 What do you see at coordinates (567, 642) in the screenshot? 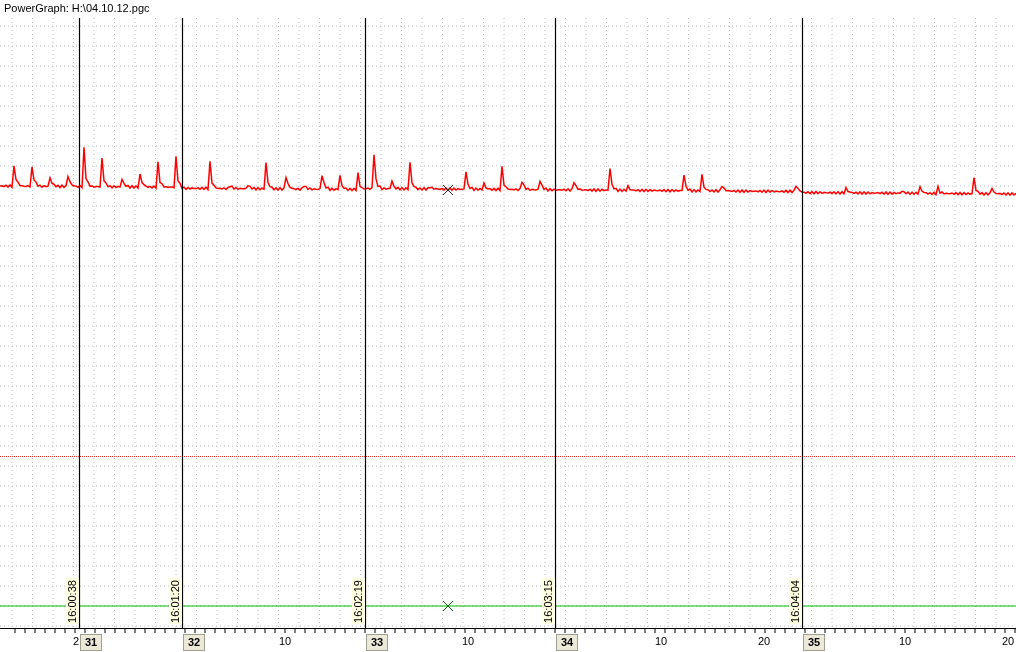
I see `marker-number-tag: 34` at bounding box center [567, 642].